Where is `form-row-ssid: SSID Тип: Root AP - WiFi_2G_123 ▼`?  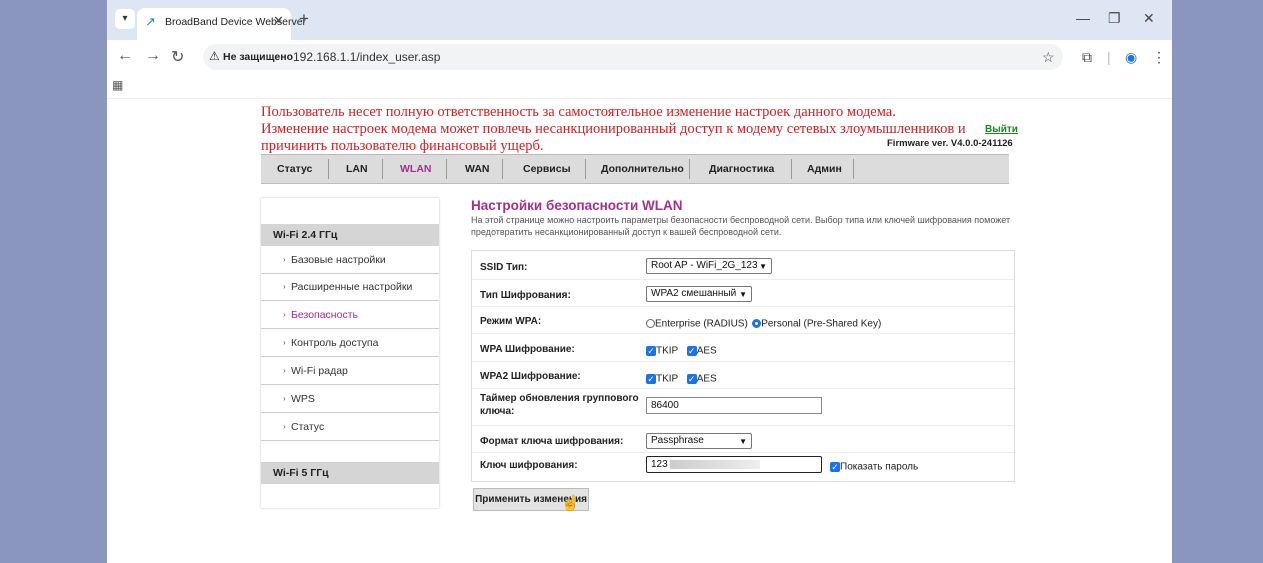 form-row-ssid: SSID Тип: Root AP - WiFi_2G_123 ▼ is located at coordinates (743, 266).